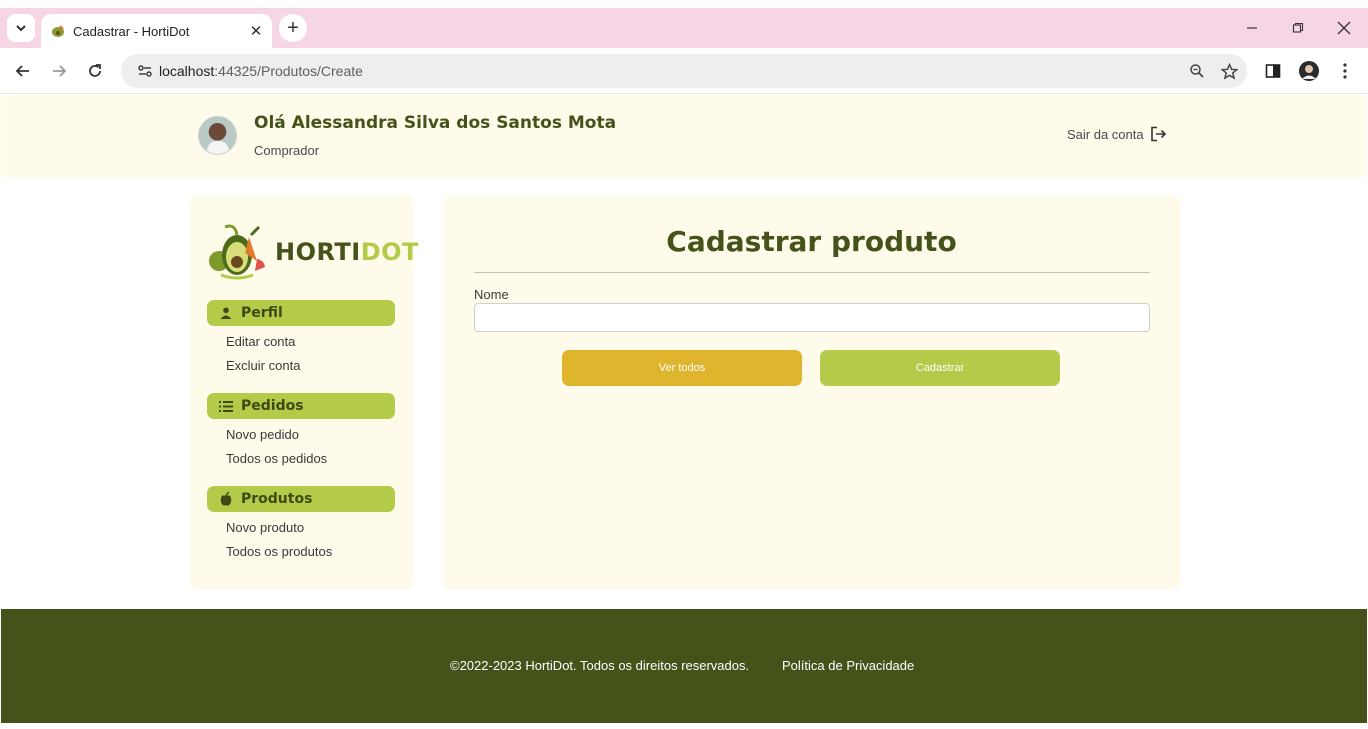 The image size is (1368, 729). What do you see at coordinates (1345, 71) in the screenshot?
I see `browser-menu-icon` at bounding box center [1345, 71].